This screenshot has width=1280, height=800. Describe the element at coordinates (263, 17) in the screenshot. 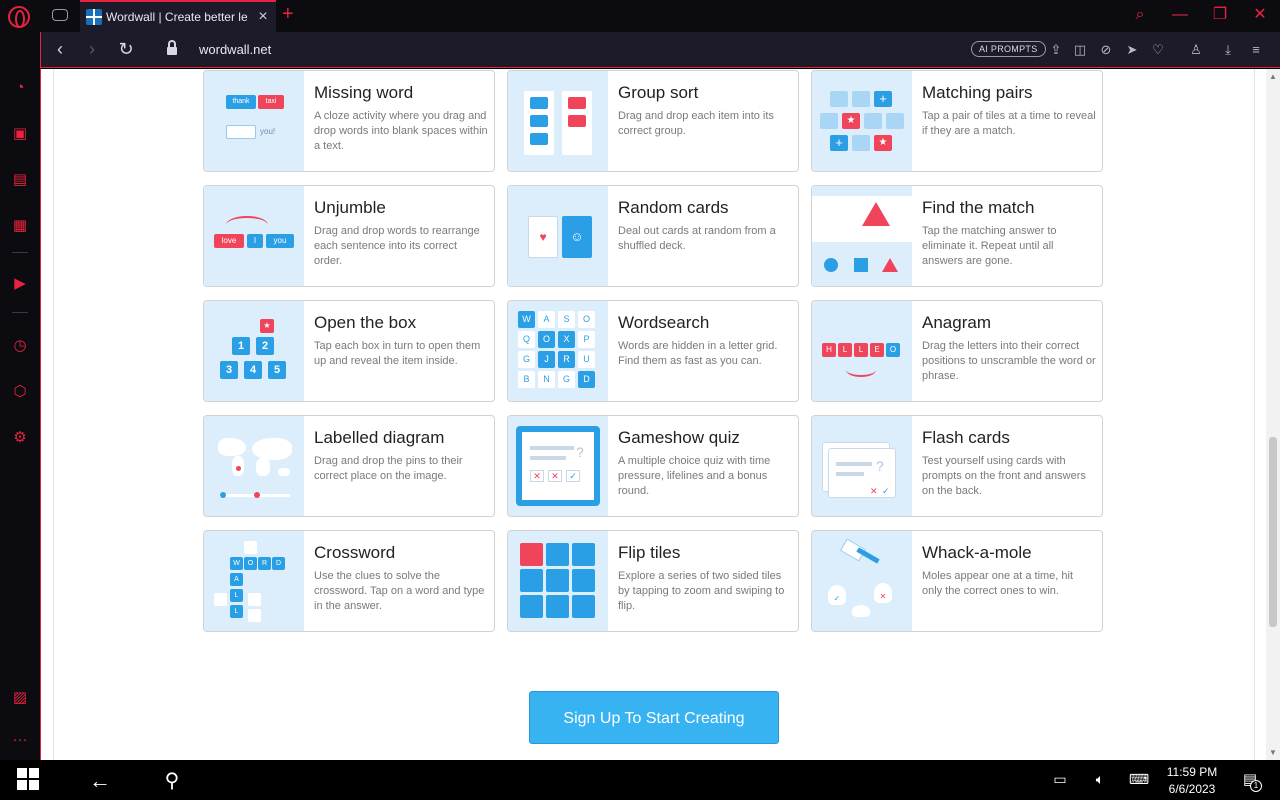

I see `tab-close-icon: ×` at that location.